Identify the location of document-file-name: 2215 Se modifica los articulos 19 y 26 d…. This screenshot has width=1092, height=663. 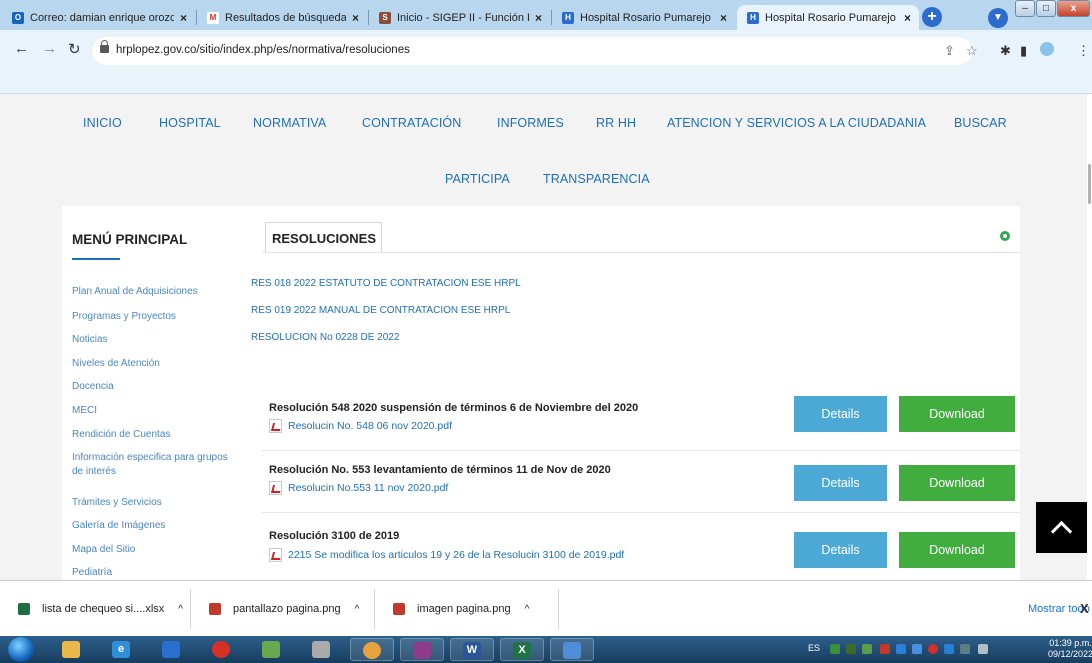
(456, 555).